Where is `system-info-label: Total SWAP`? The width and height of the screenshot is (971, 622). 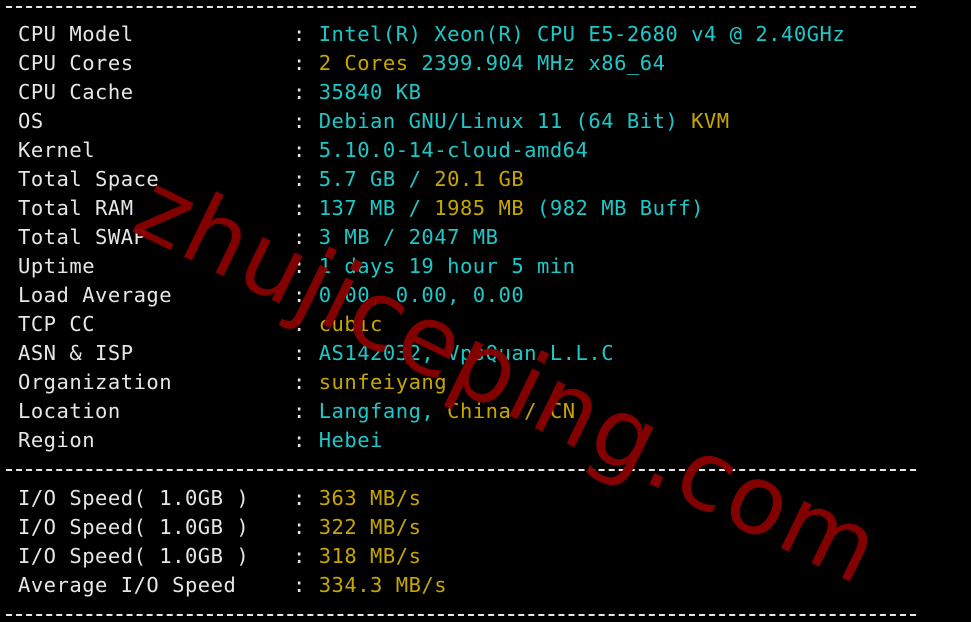 system-info-label: Total SWAP is located at coordinates (82, 237).